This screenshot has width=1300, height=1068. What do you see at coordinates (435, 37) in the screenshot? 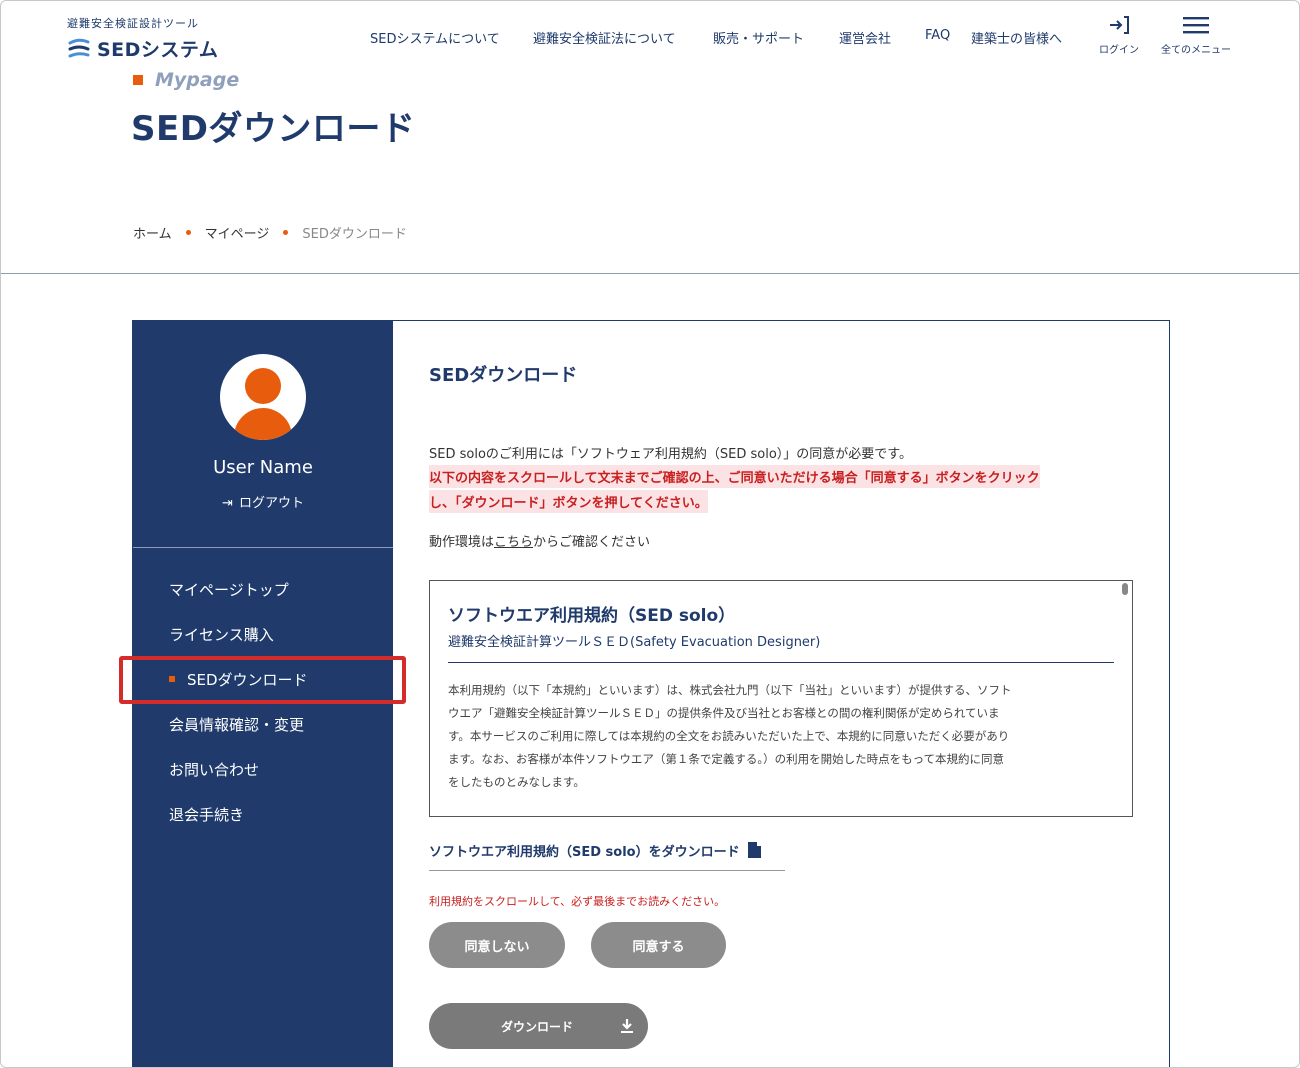
I see `nav-sed-system: SEDシステムについて` at bounding box center [435, 37].